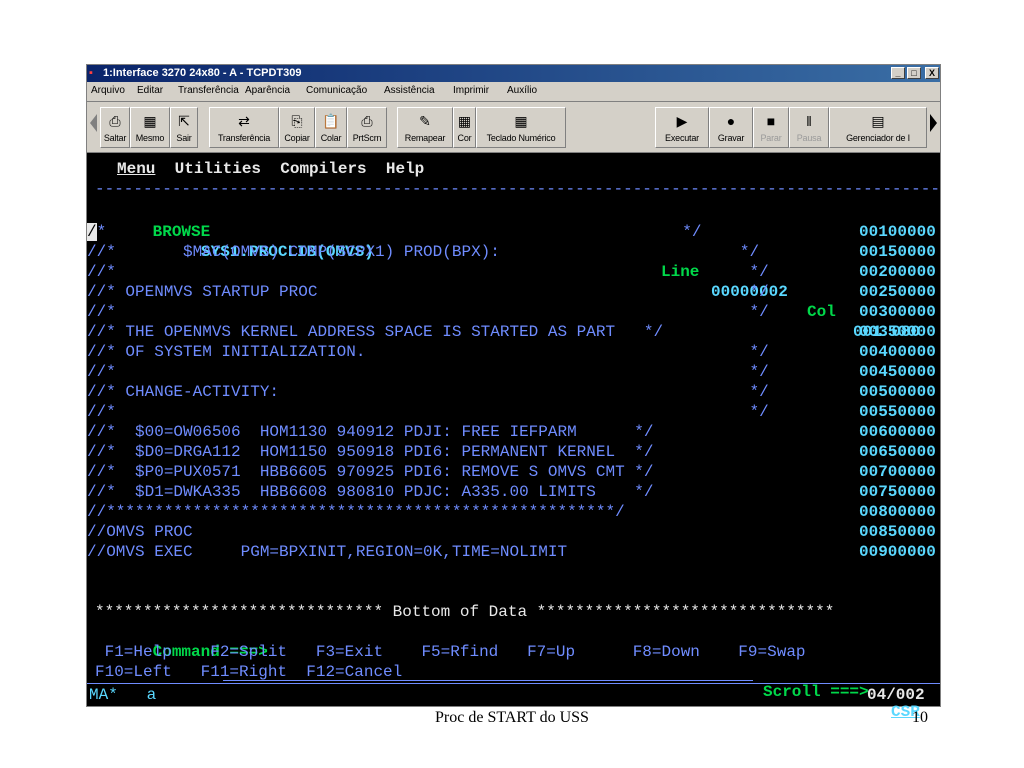 Image resolution: width=1024 pixels, height=768 pixels. What do you see at coordinates (267, 91) in the screenshot?
I see `menu-aparencia: Aparência` at bounding box center [267, 91].